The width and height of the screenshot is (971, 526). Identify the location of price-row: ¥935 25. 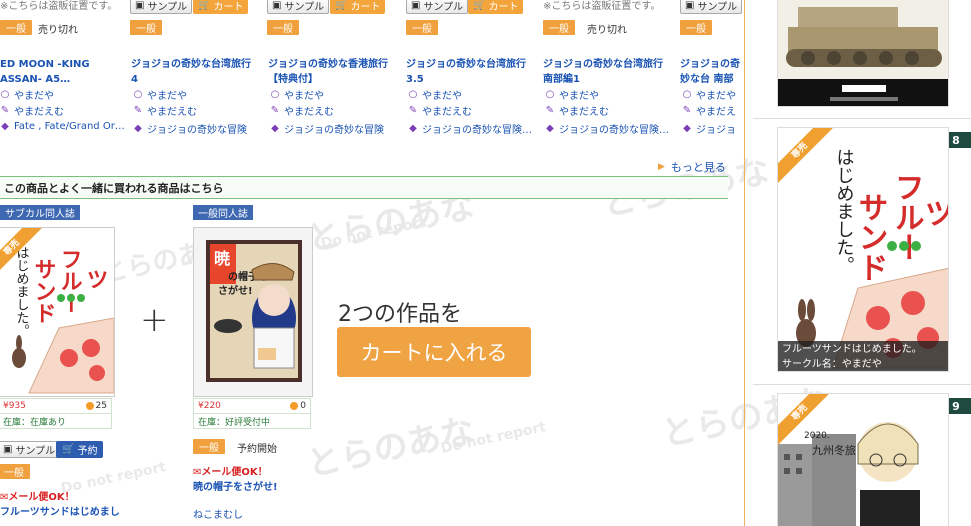
(56, 406).